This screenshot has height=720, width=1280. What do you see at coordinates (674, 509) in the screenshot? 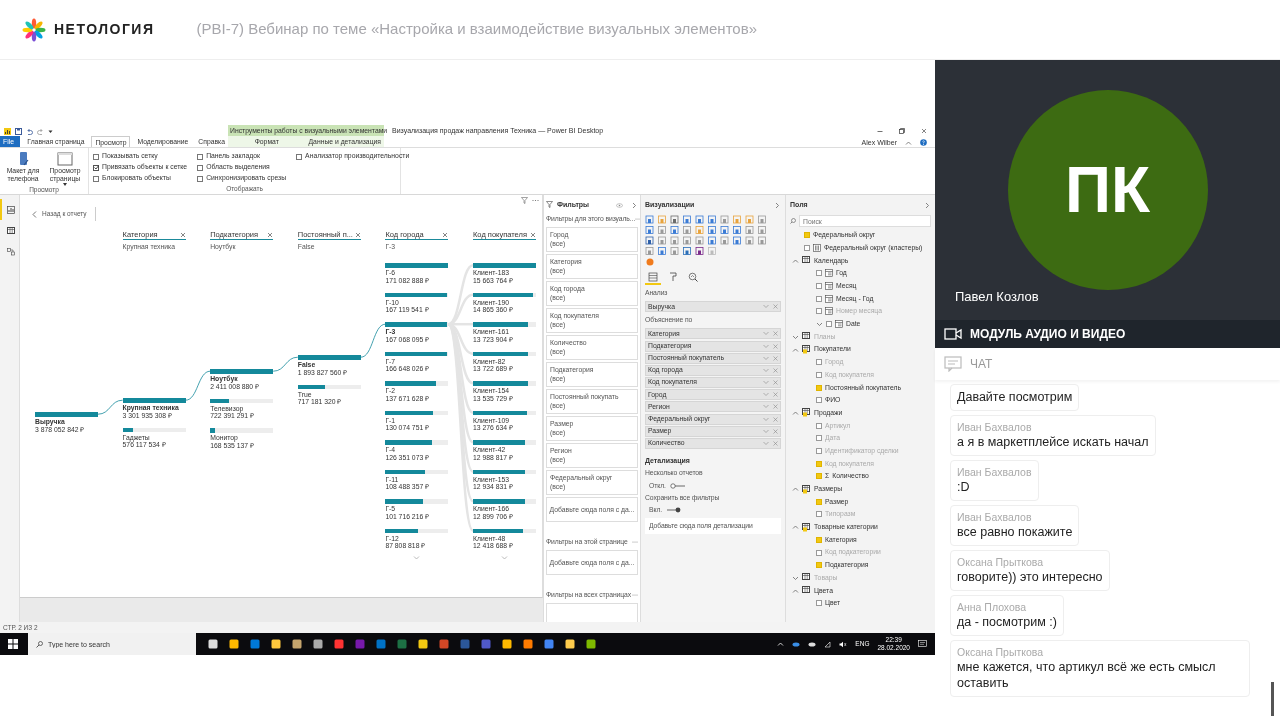
I see `toggle-switch` at bounding box center [674, 509].